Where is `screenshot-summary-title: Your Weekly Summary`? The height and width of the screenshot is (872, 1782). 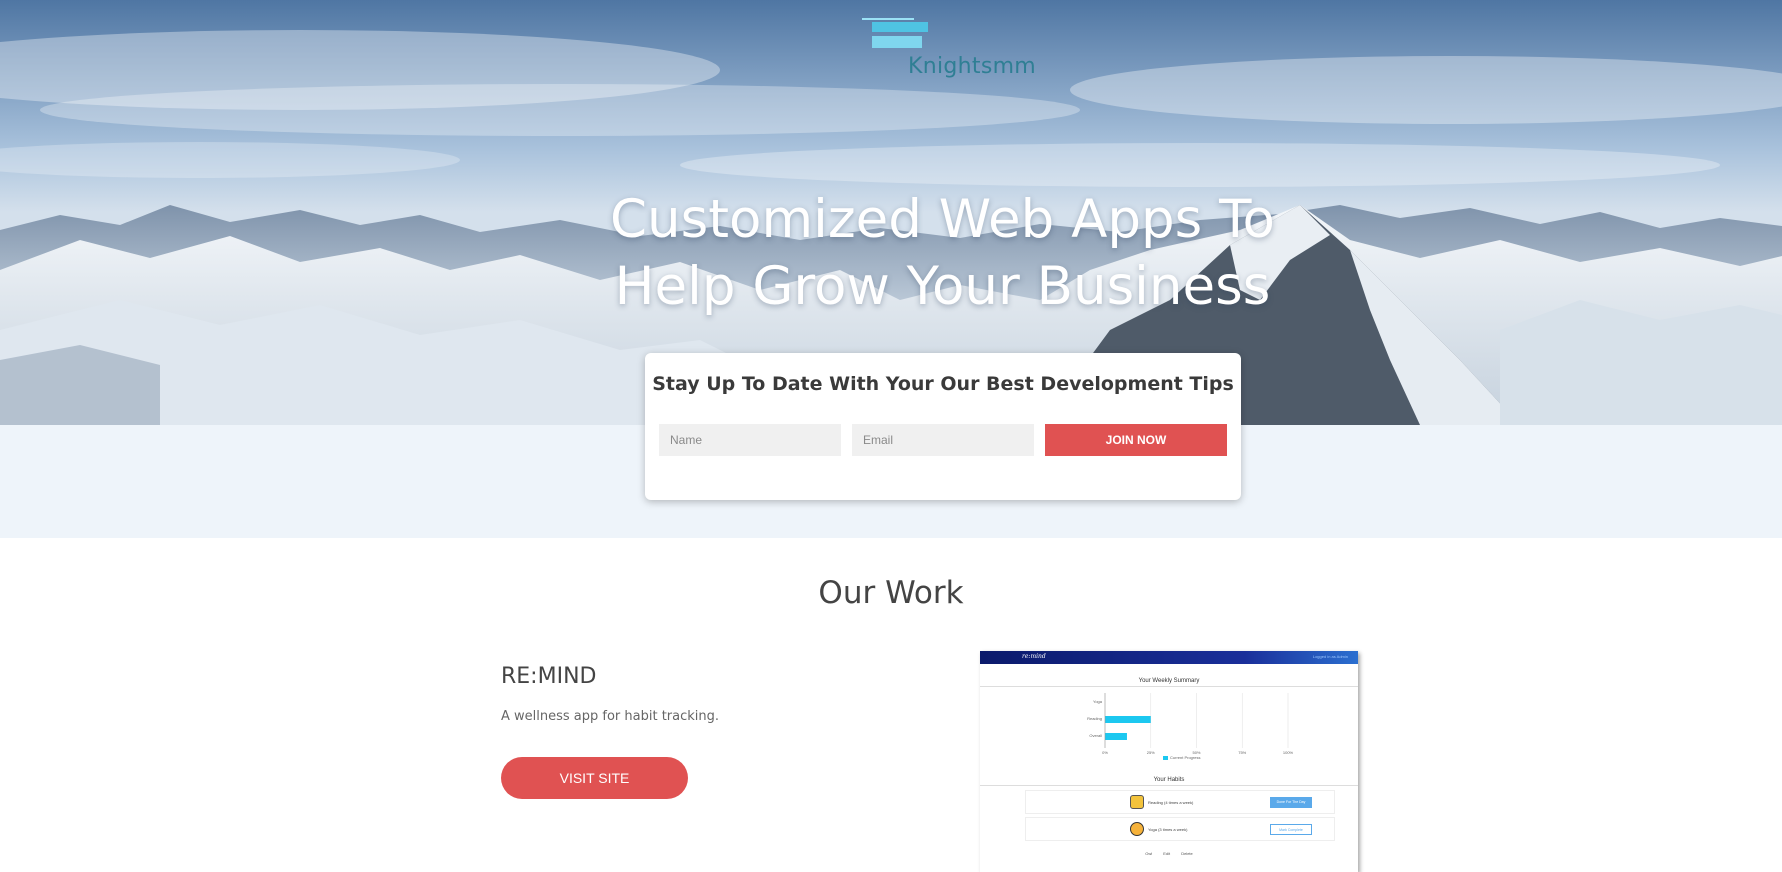
screenshot-summary-title: Your Weekly Summary is located at coordinates (1169, 681).